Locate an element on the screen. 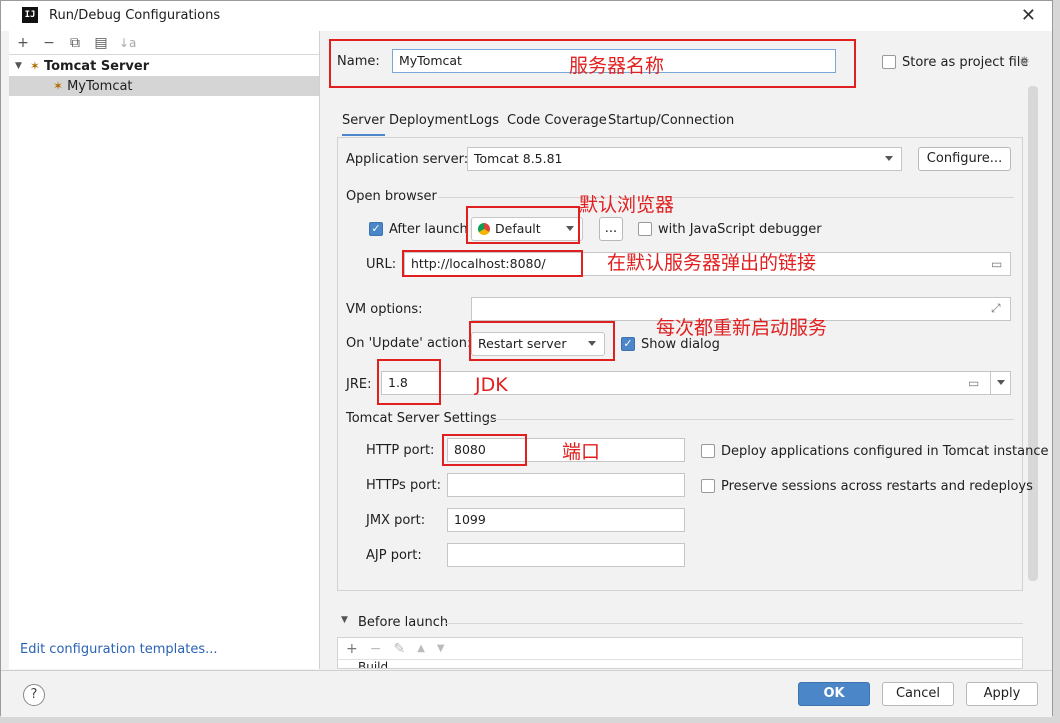 This screenshot has height=723, width=1060. tab-logs: Logs is located at coordinates (484, 120).